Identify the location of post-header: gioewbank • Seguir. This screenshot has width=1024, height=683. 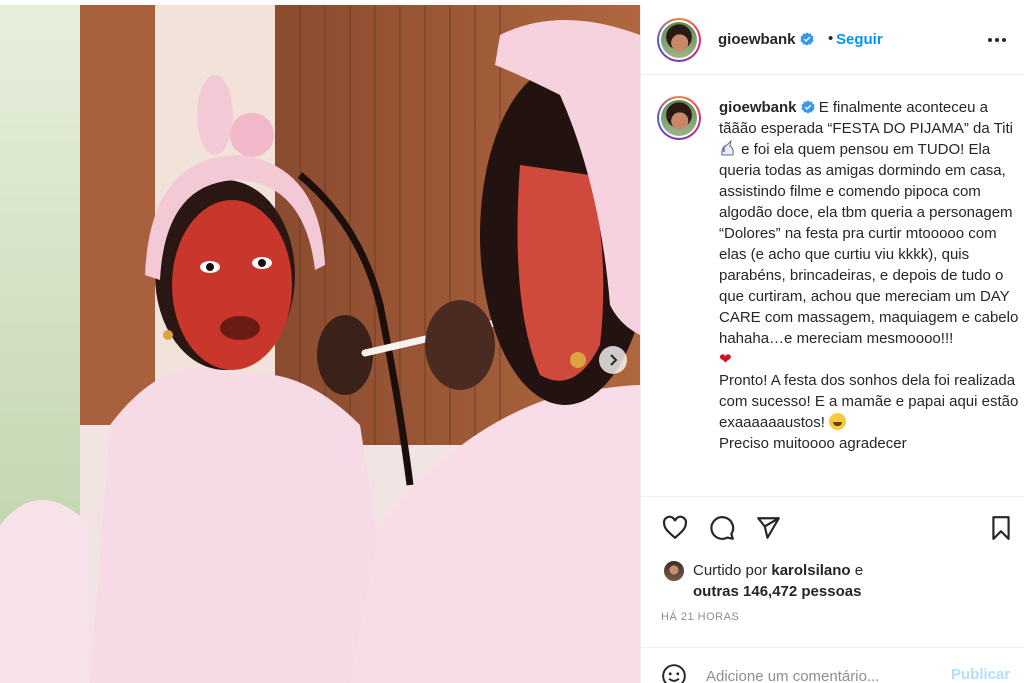
(832, 40).